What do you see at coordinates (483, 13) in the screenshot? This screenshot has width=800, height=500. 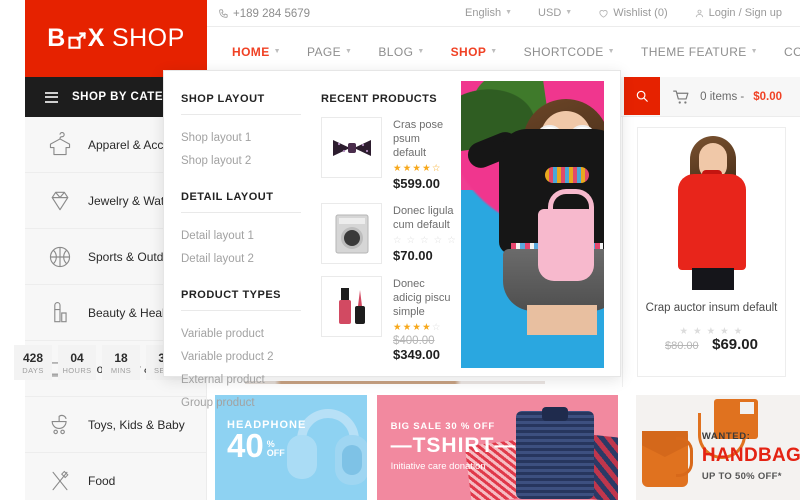 I see `language-label: English` at bounding box center [483, 13].